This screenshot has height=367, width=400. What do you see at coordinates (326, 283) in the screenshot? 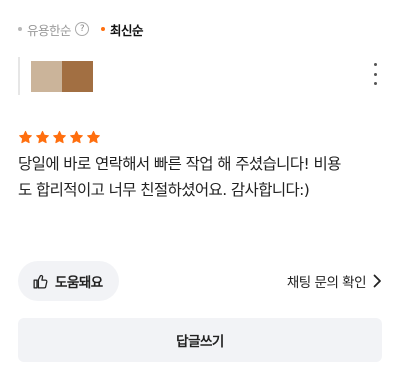
I see `chat-inquiry-label: 채팅 문의 확인` at bounding box center [326, 283].